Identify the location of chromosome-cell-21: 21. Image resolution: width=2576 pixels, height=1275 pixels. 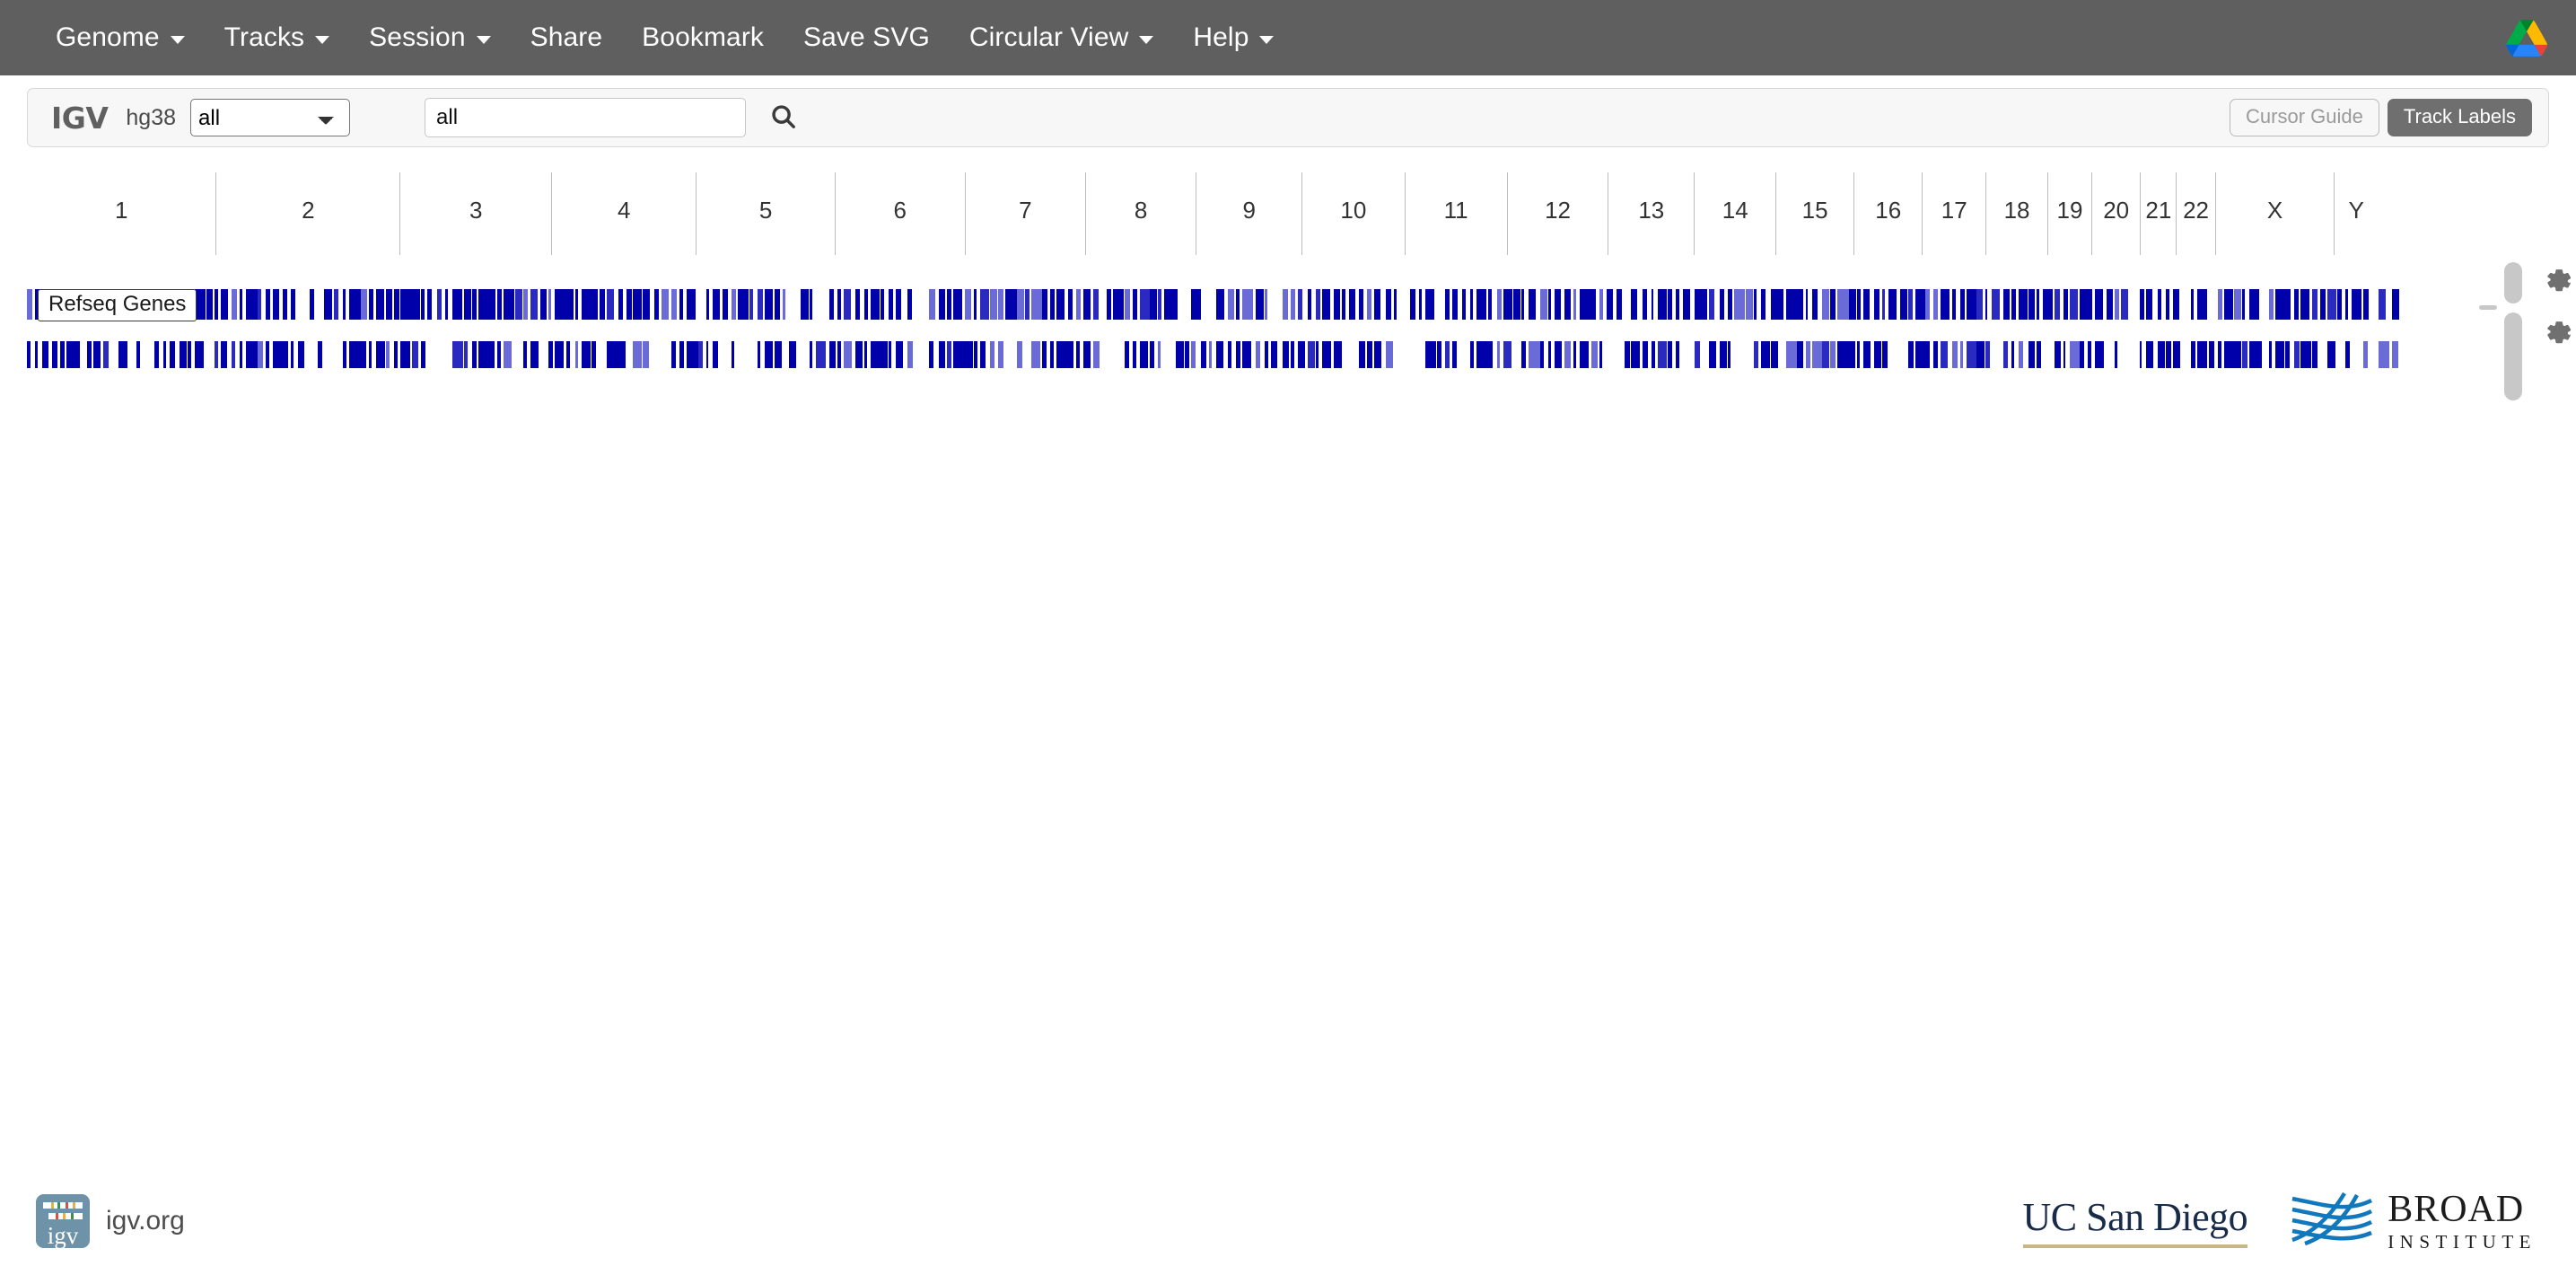
(2158, 213).